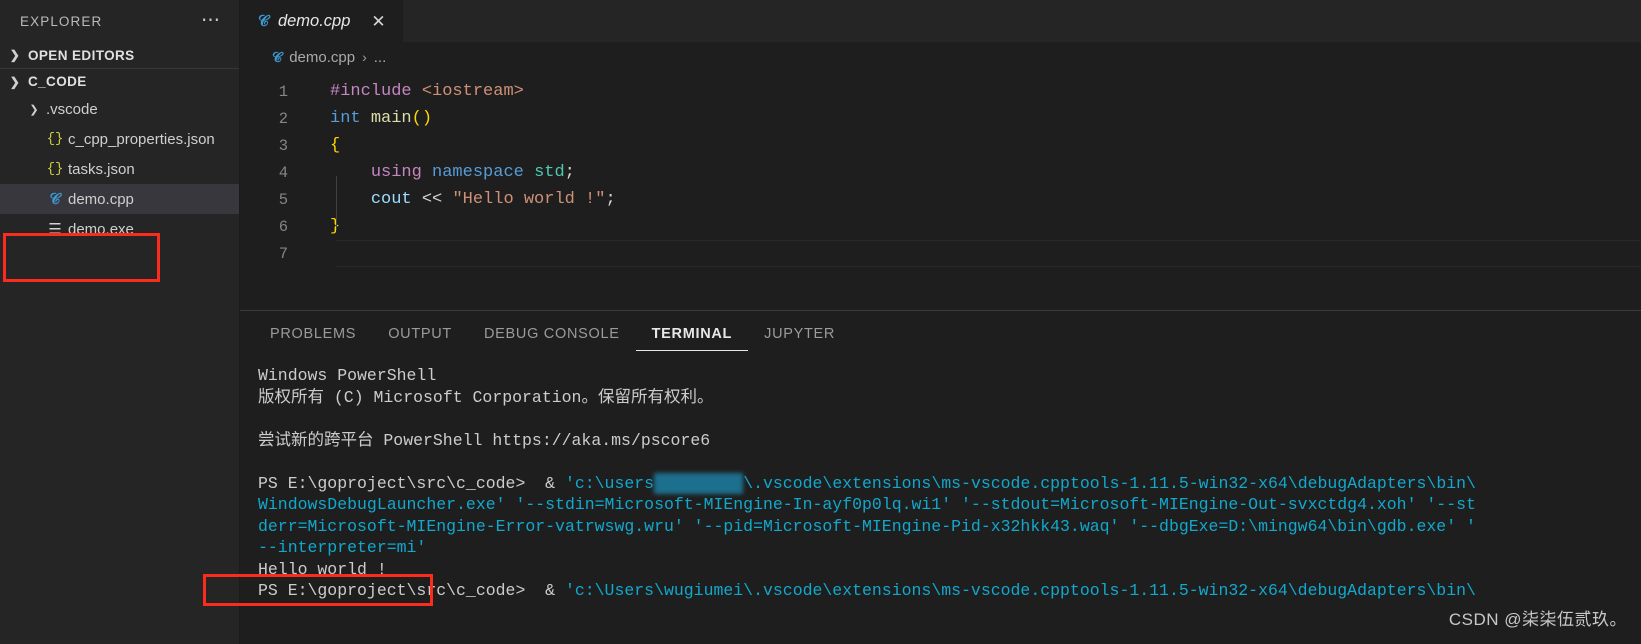 Image resolution: width=1641 pixels, height=644 pixels. Describe the element at coordinates (944, 376) in the screenshot. I see `terminal-line: Windows PowerShell` at that location.